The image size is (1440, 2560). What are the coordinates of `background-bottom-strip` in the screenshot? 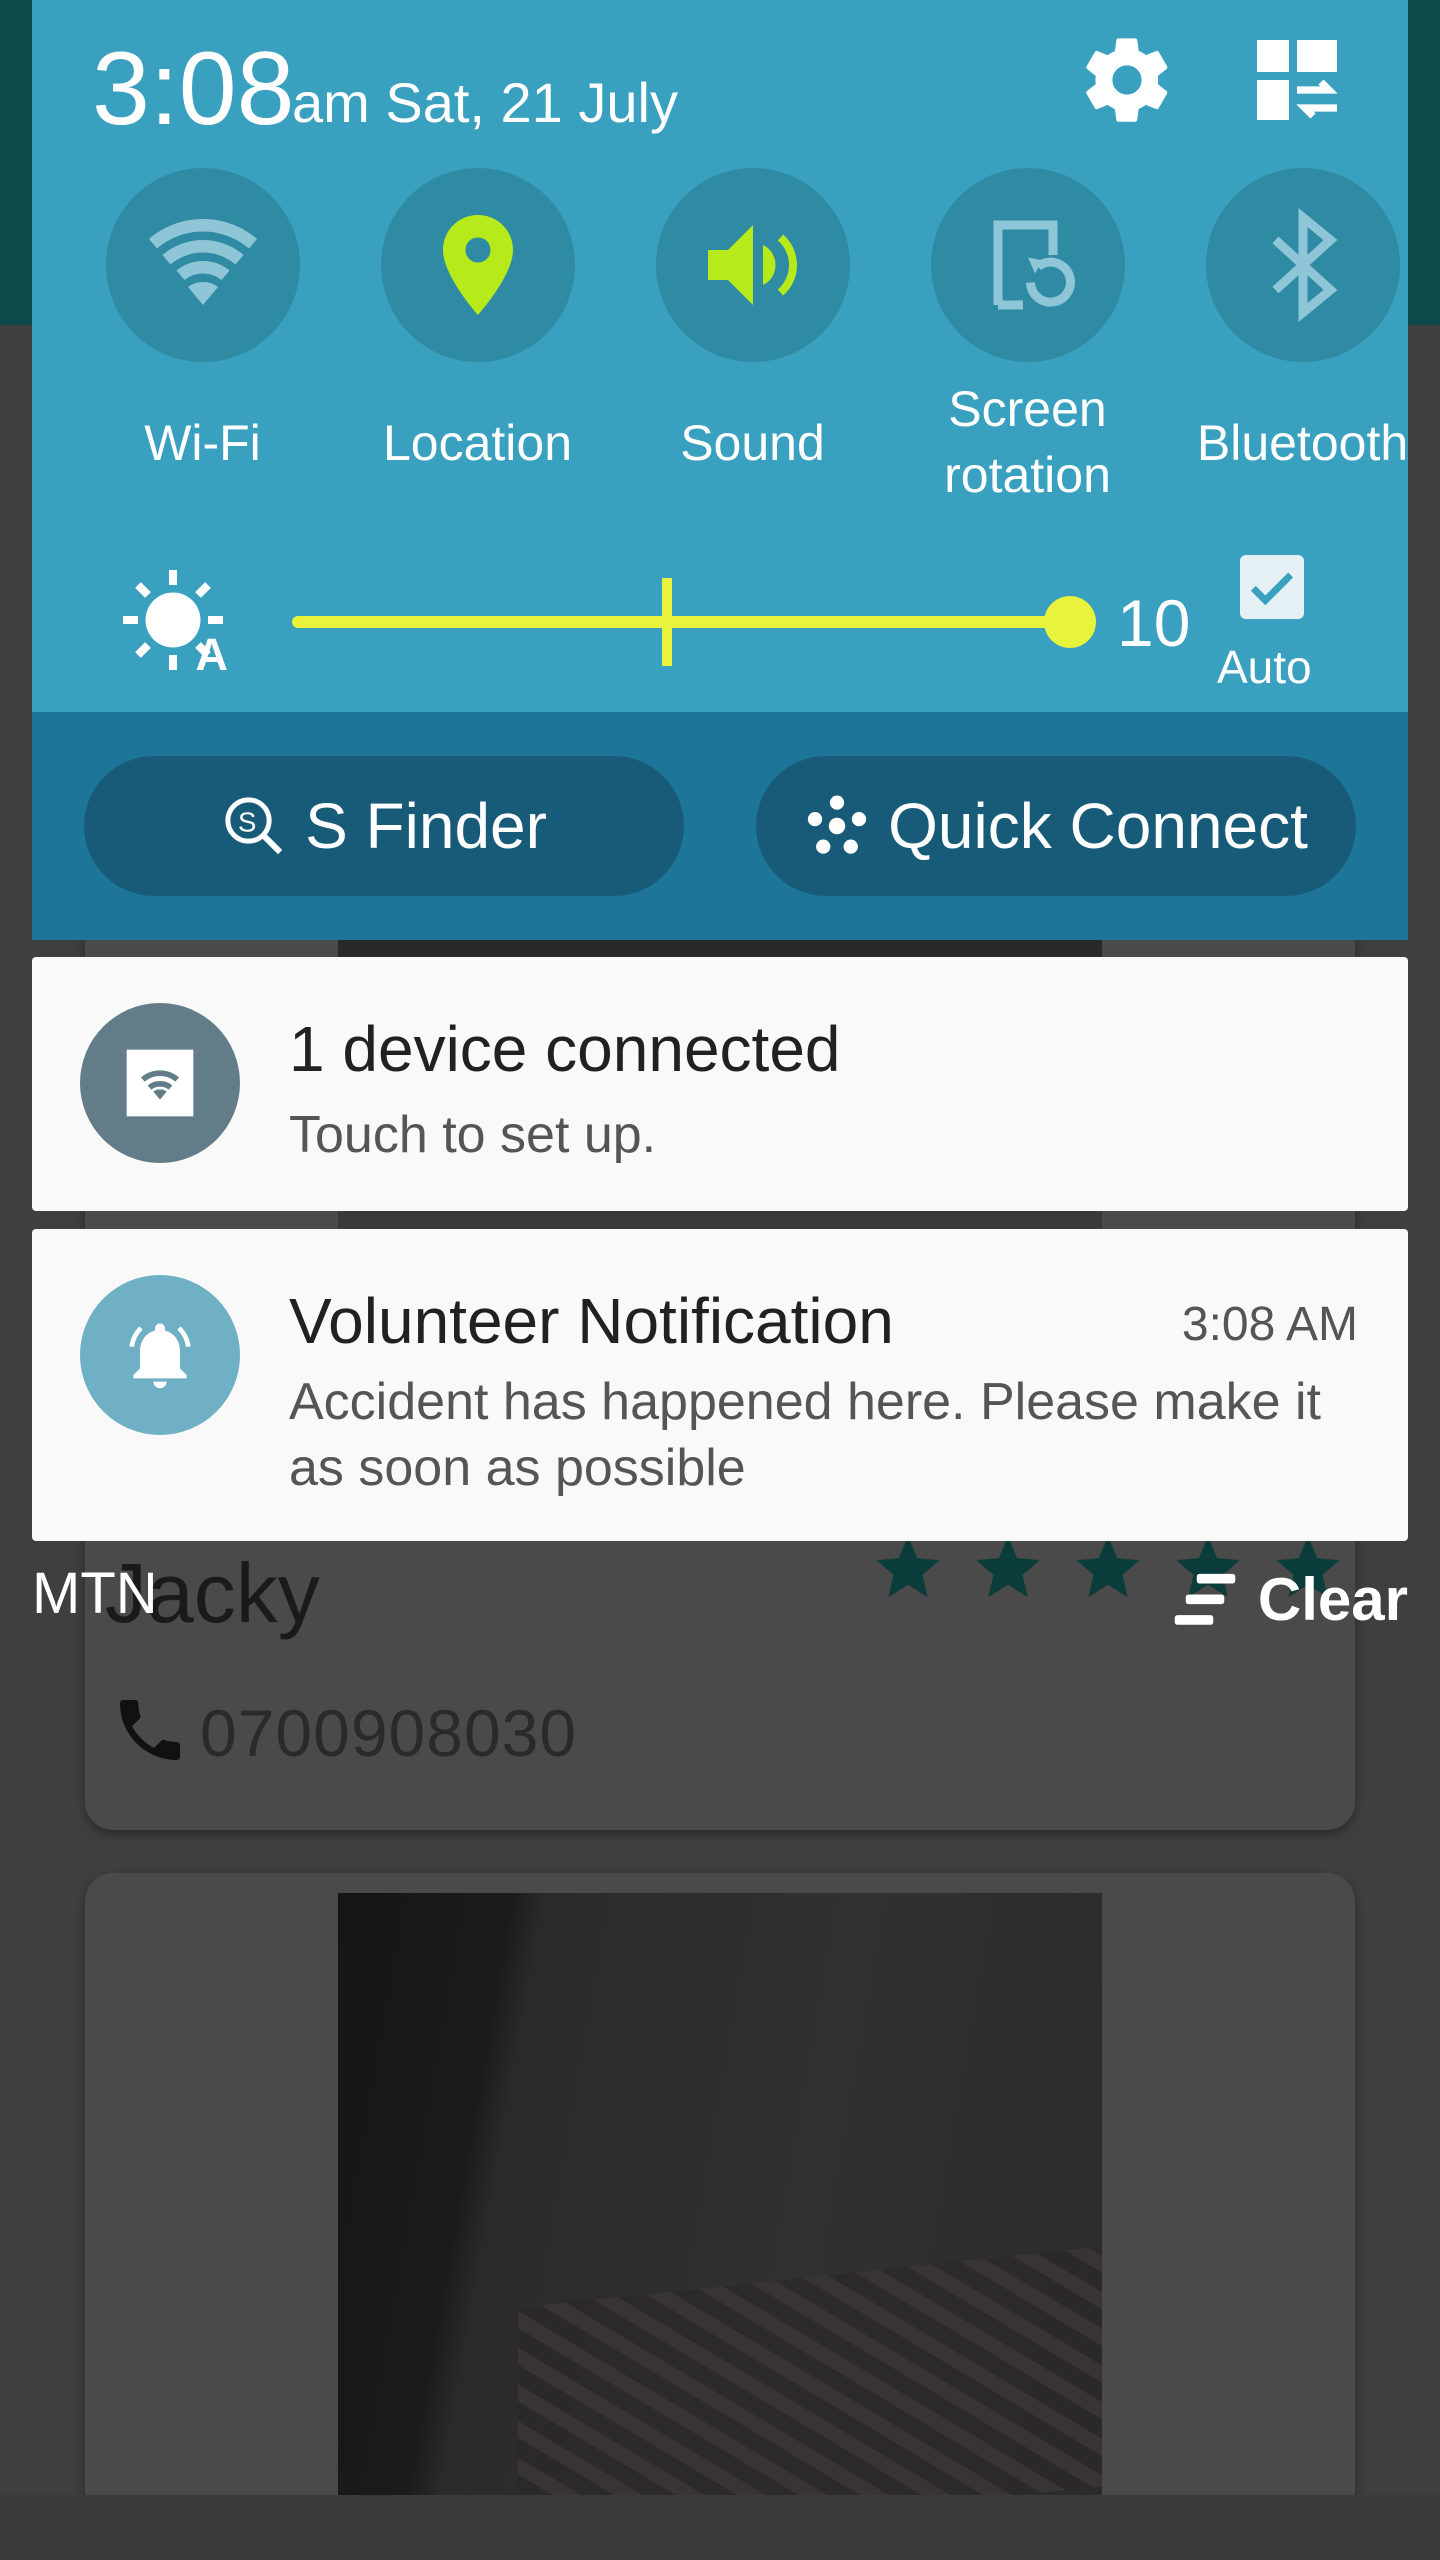 It's located at (720, 2527).